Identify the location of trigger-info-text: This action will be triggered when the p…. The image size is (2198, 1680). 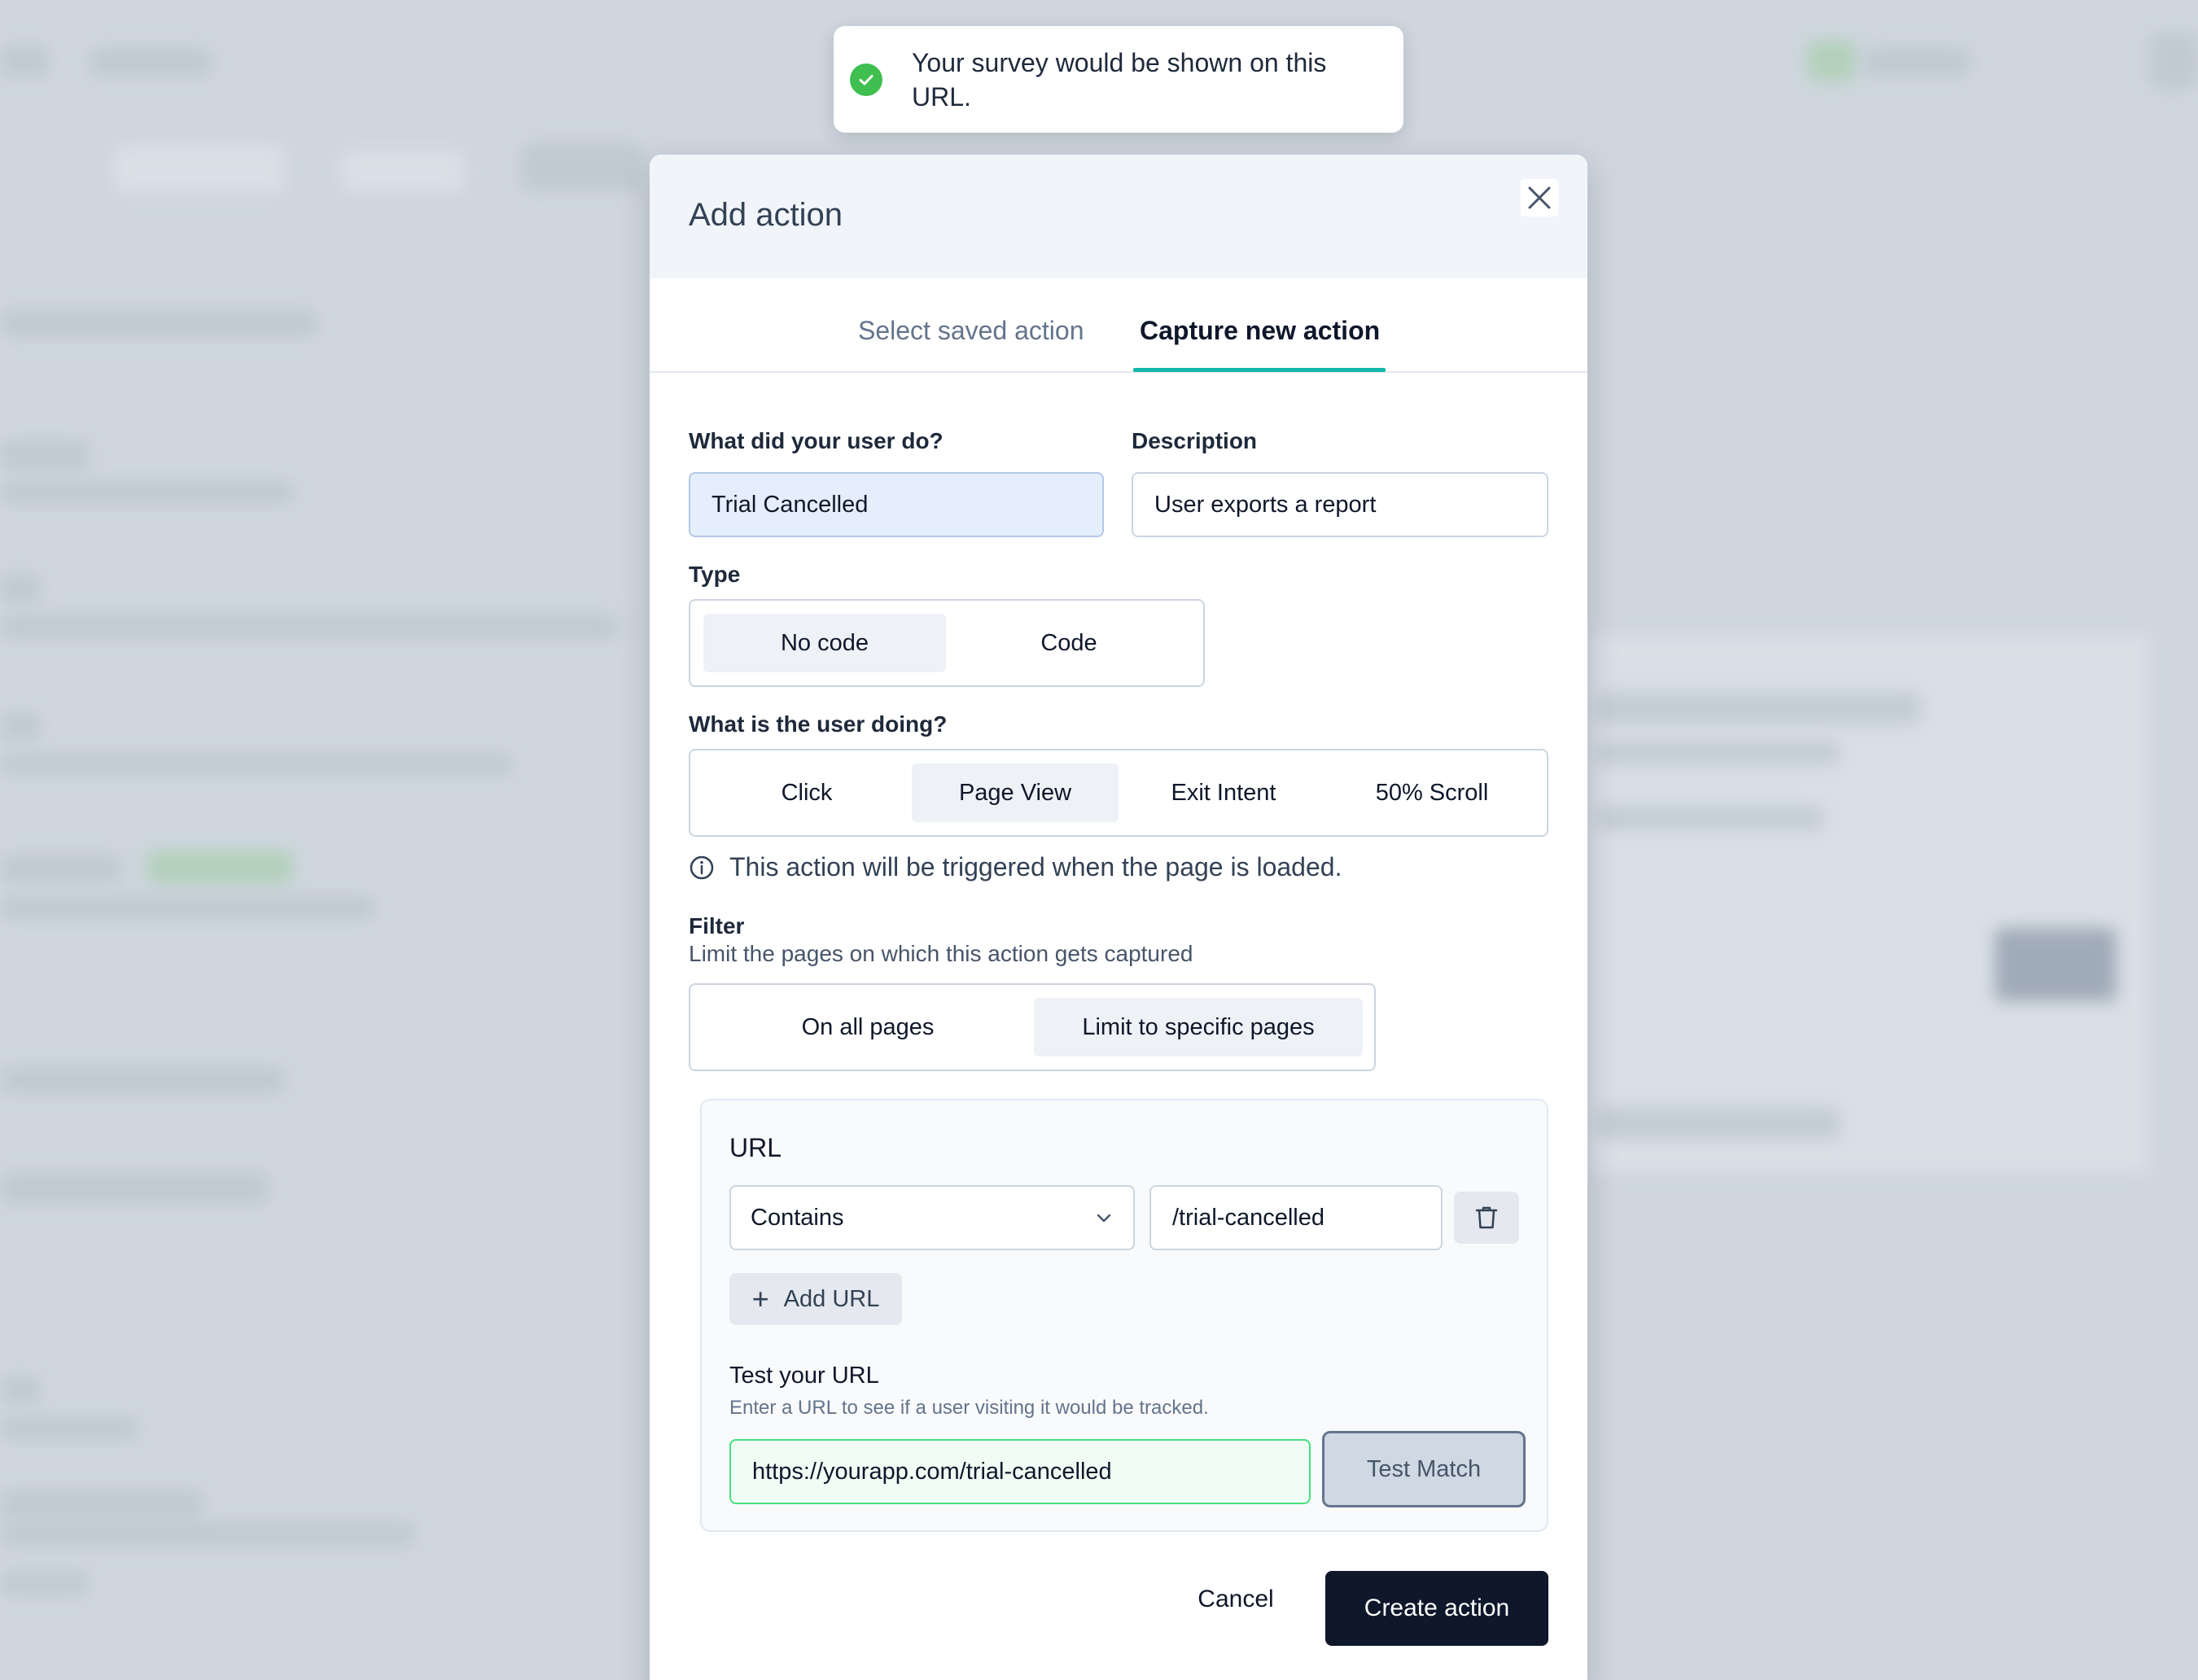
(1035, 867).